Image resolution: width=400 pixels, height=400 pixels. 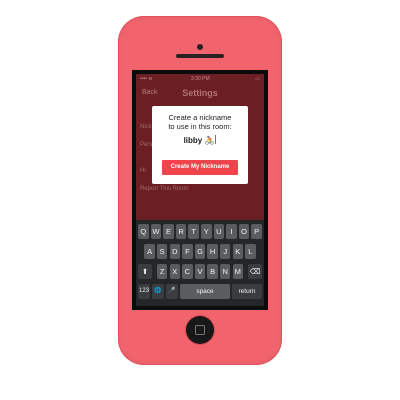 What do you see at coordinates (162, 271) in the screenshot?
I see `key-z: Z` at bounding box center [162, 271].